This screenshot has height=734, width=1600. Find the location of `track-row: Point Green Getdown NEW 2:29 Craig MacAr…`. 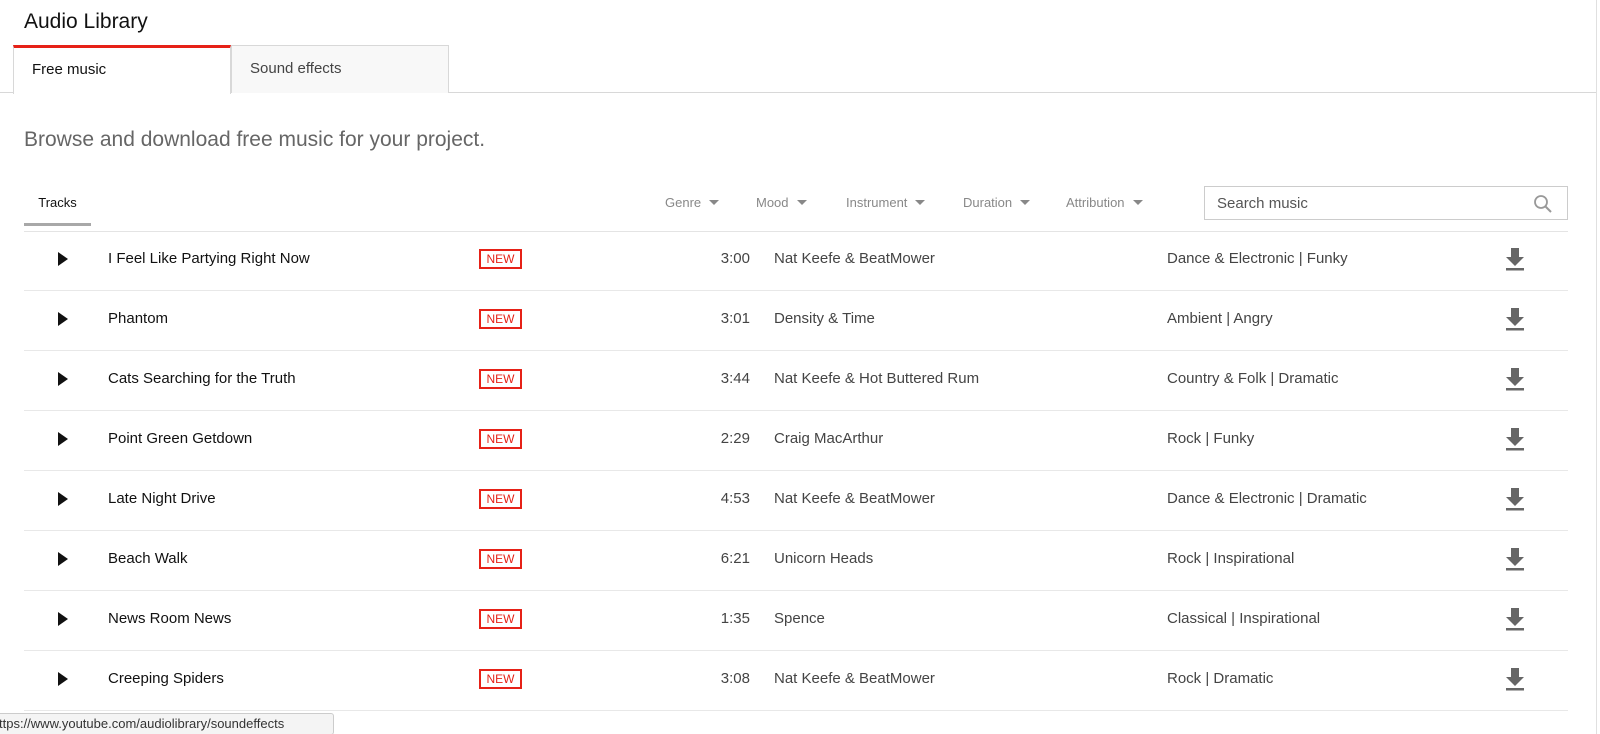

track-row: Point Green Getdown NEW 2:29 Craig MacAr… is located at coordinates (796, 441).